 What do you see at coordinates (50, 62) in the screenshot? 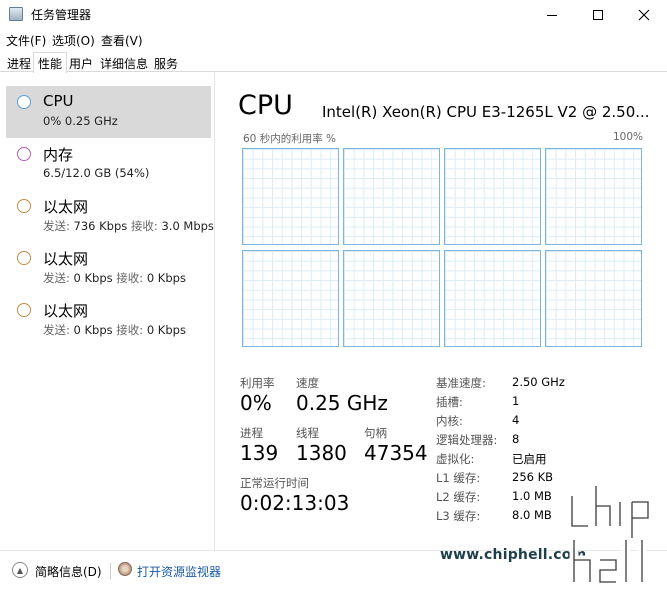
I see `tab-performance: 性能` at bounding box center [50, 62].